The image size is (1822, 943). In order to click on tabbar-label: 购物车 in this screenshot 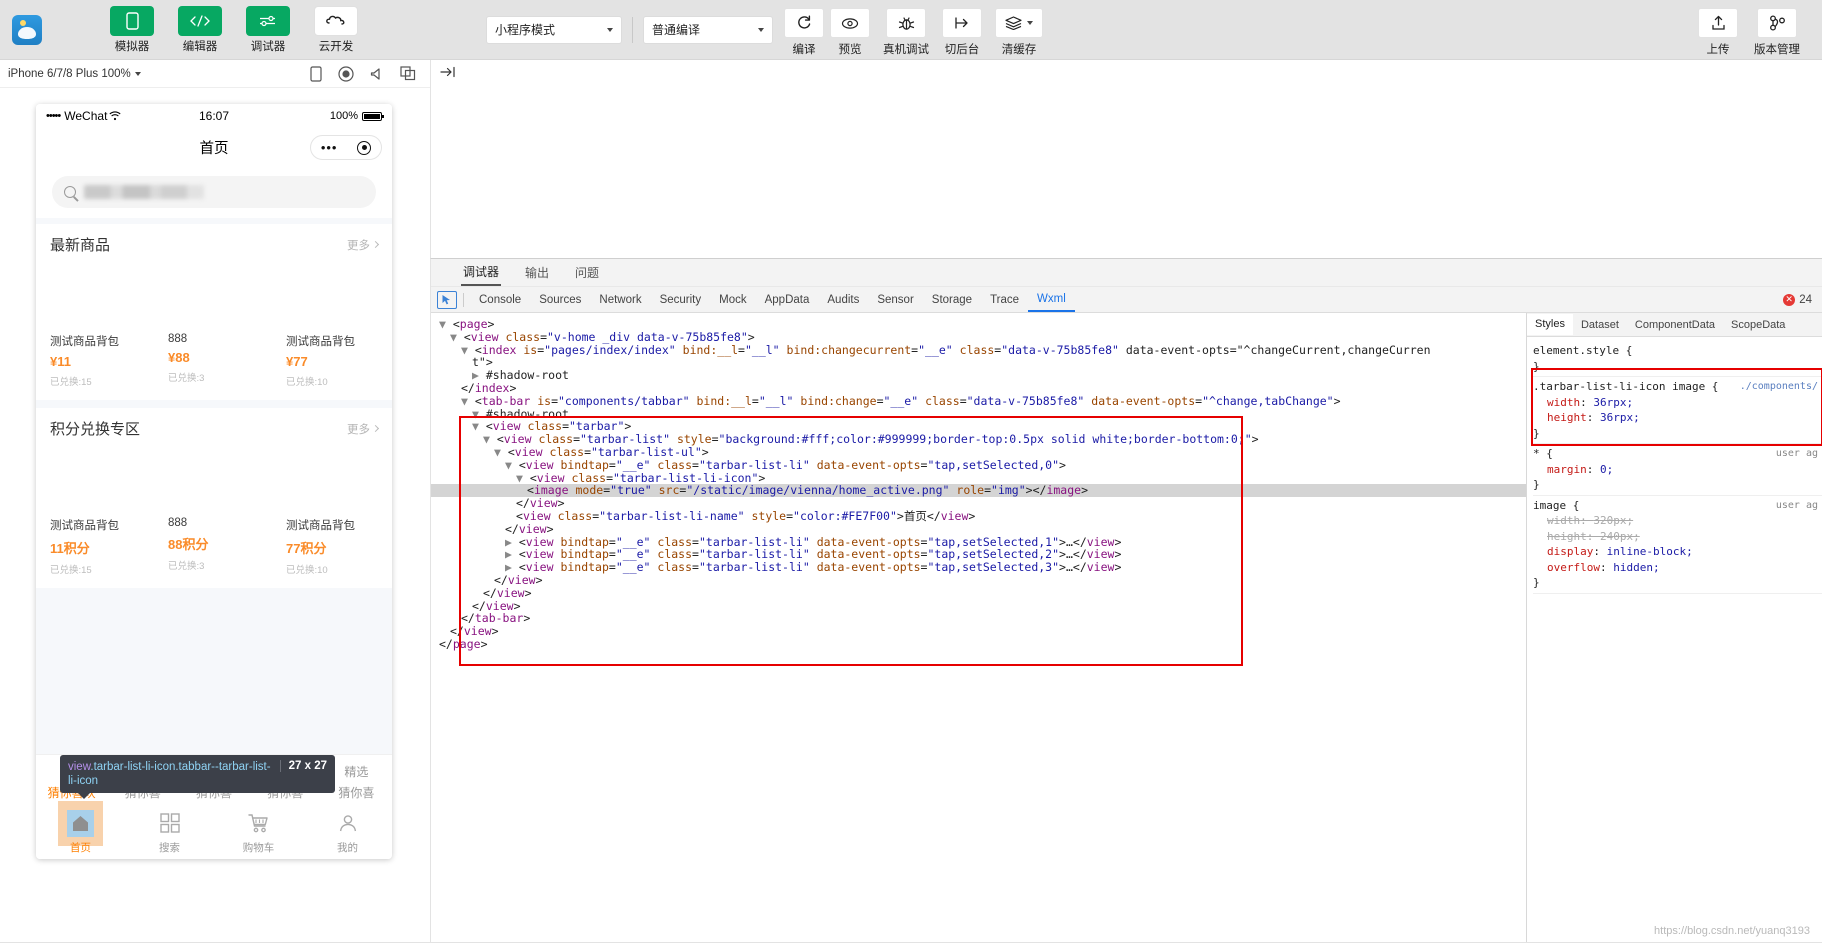, I will do `click(258, 847)`.